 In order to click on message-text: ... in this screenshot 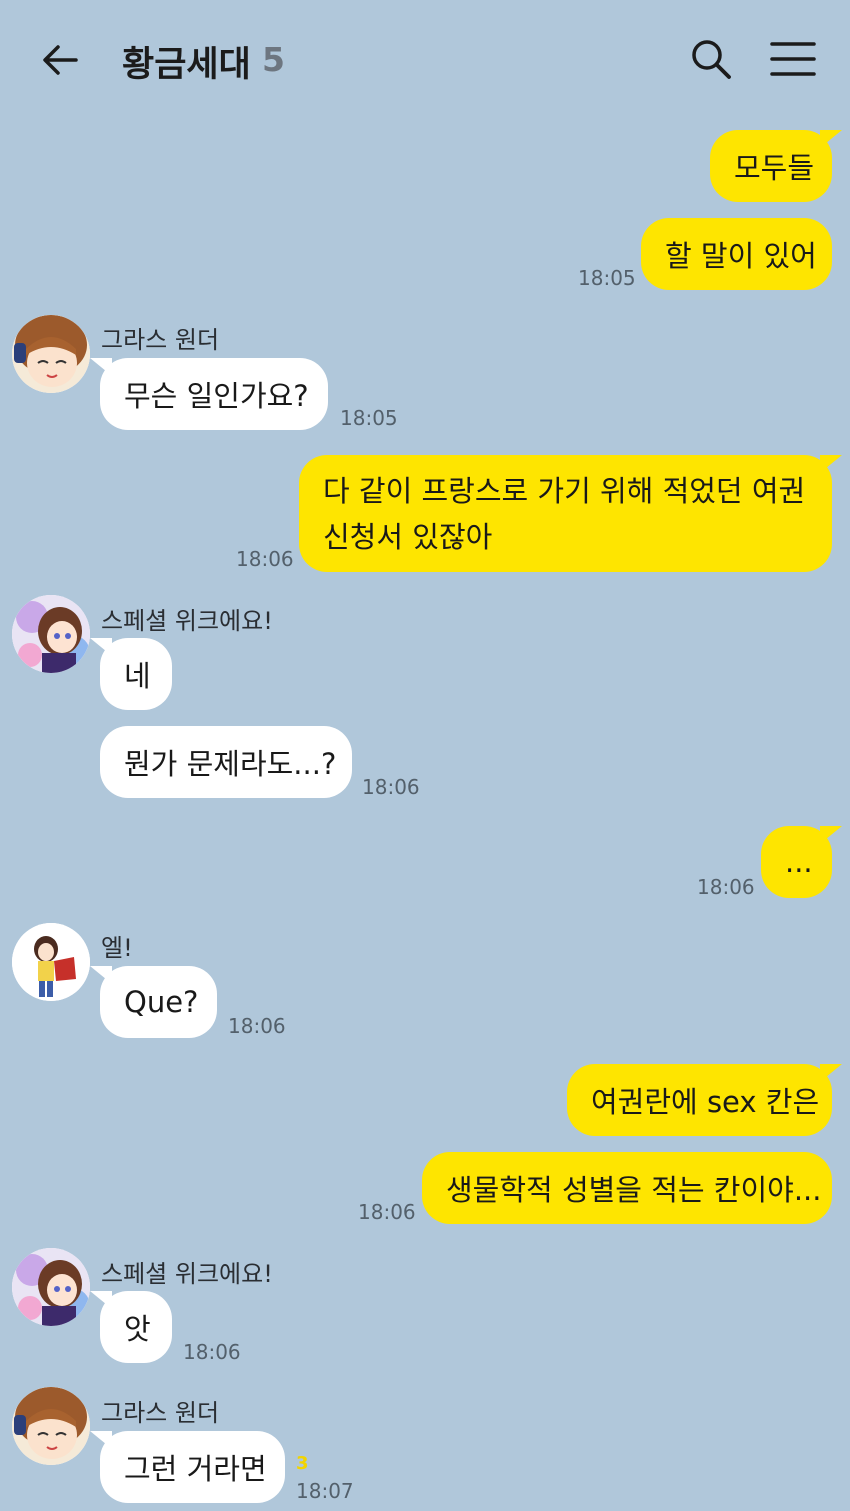, I will do `click(799, 862)`.